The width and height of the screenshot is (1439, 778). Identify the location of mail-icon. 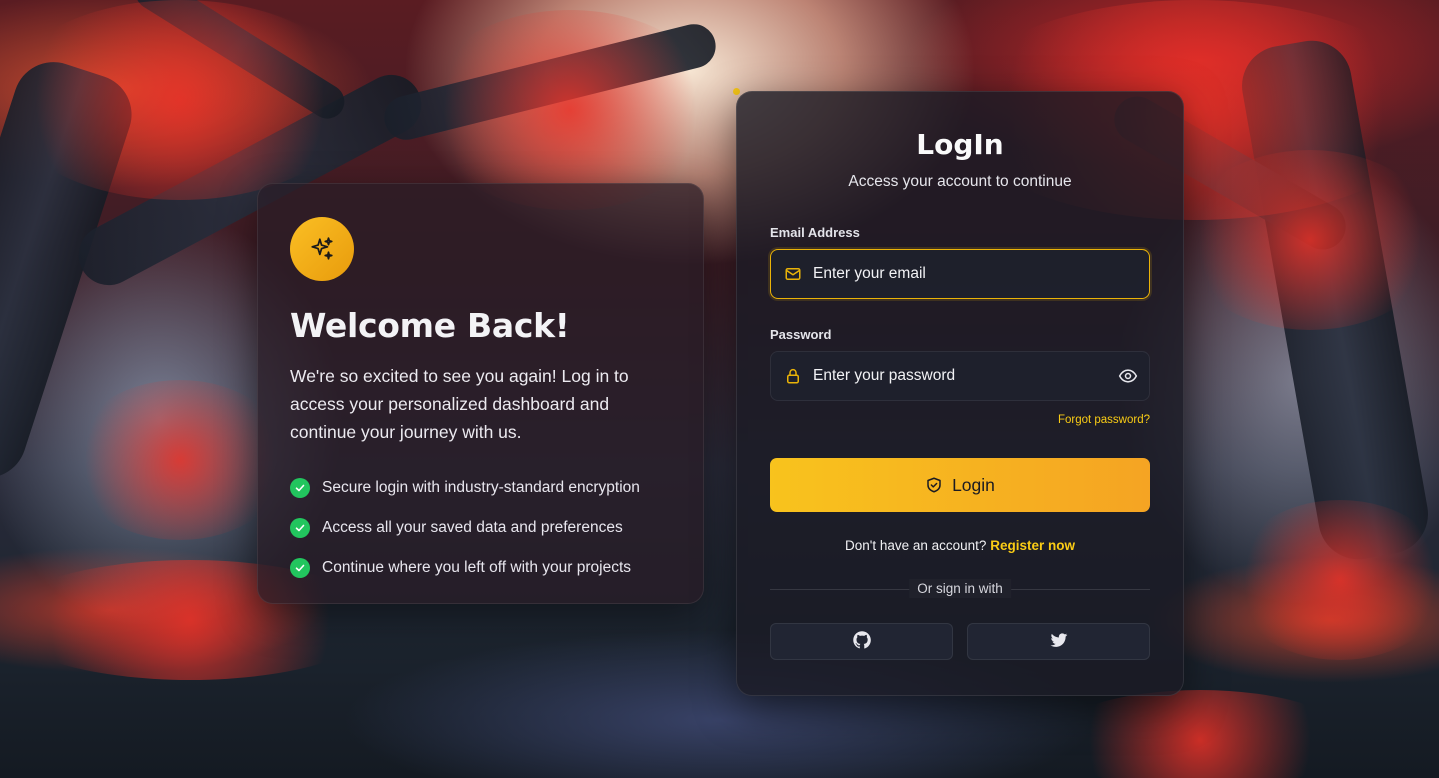
(793, 274).